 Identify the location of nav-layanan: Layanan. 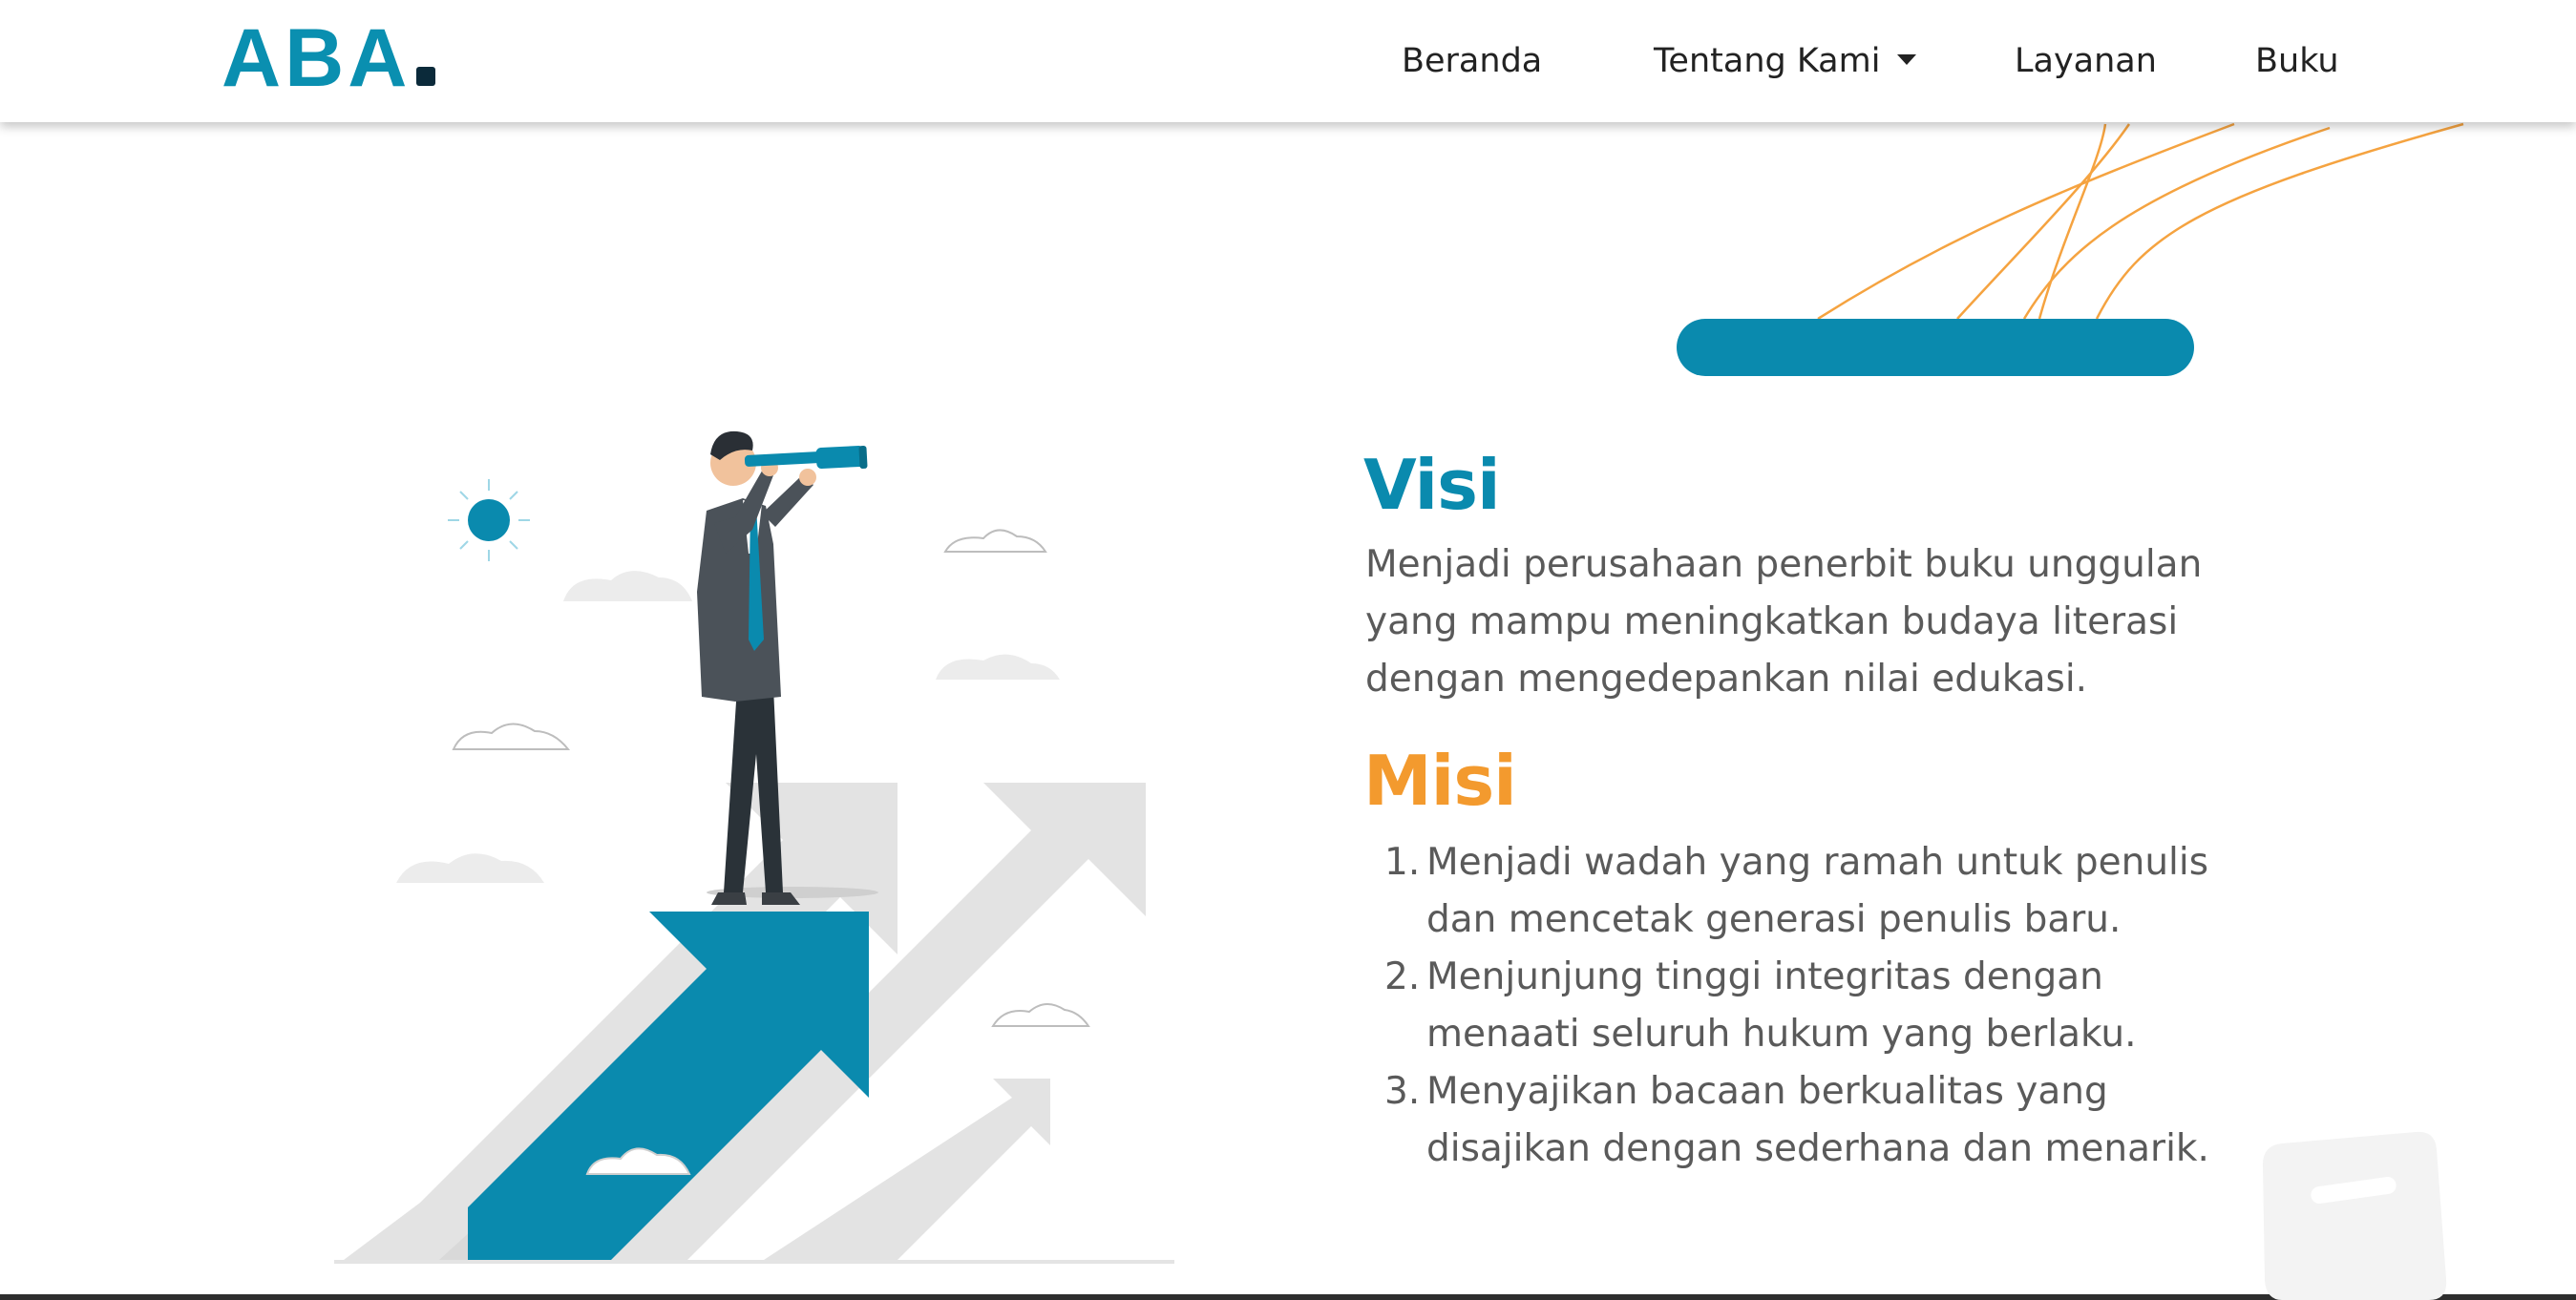
(2086, 61).